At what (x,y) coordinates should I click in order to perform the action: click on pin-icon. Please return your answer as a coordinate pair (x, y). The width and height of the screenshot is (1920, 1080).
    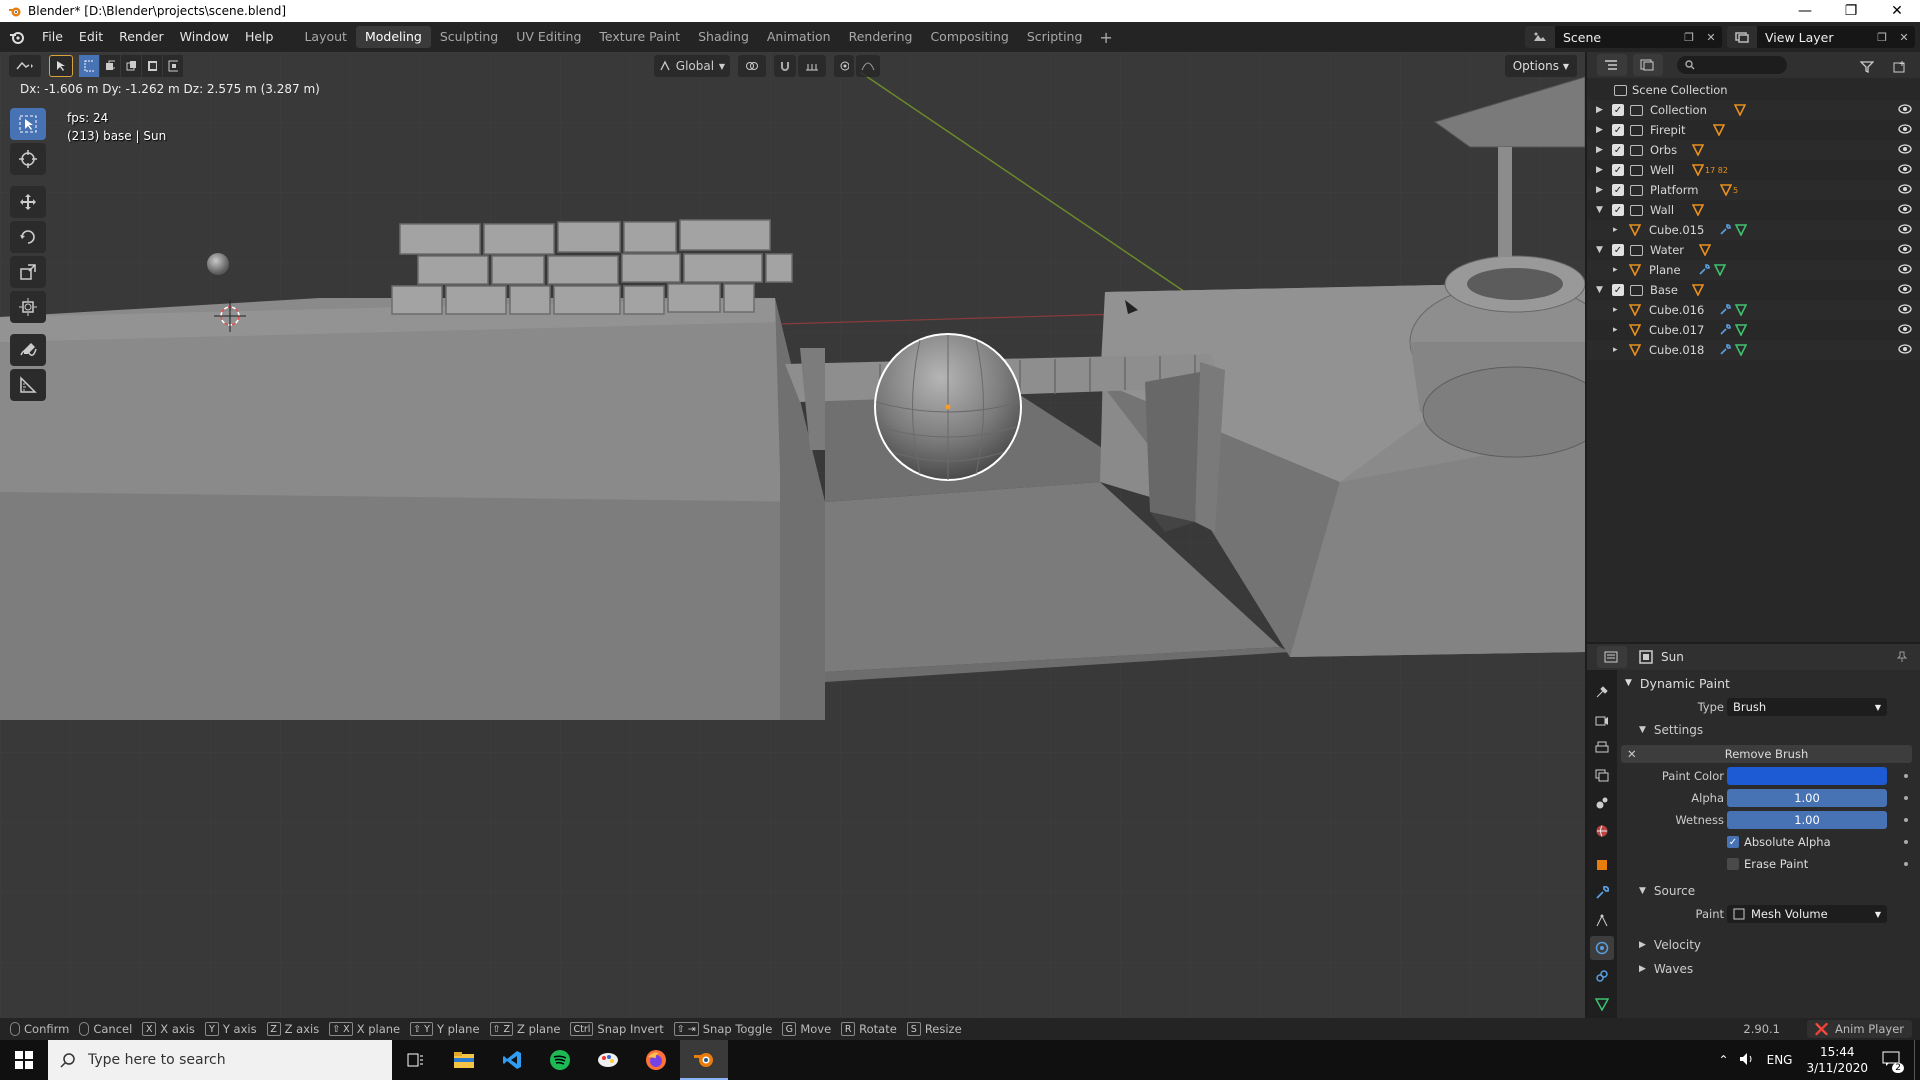
    Looking at the image, I should click on (1902, 658).